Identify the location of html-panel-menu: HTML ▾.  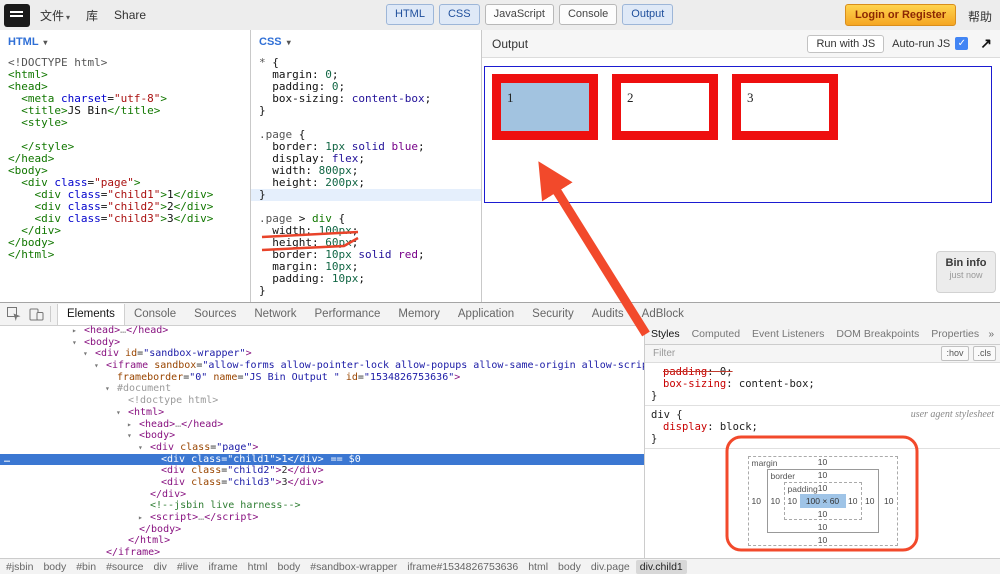
(125, 42).